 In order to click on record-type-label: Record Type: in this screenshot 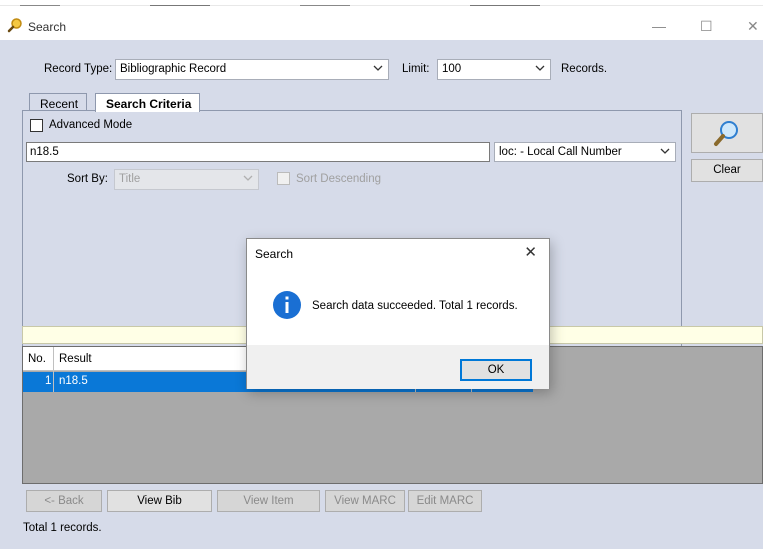, I will do `click(78, 69)`.